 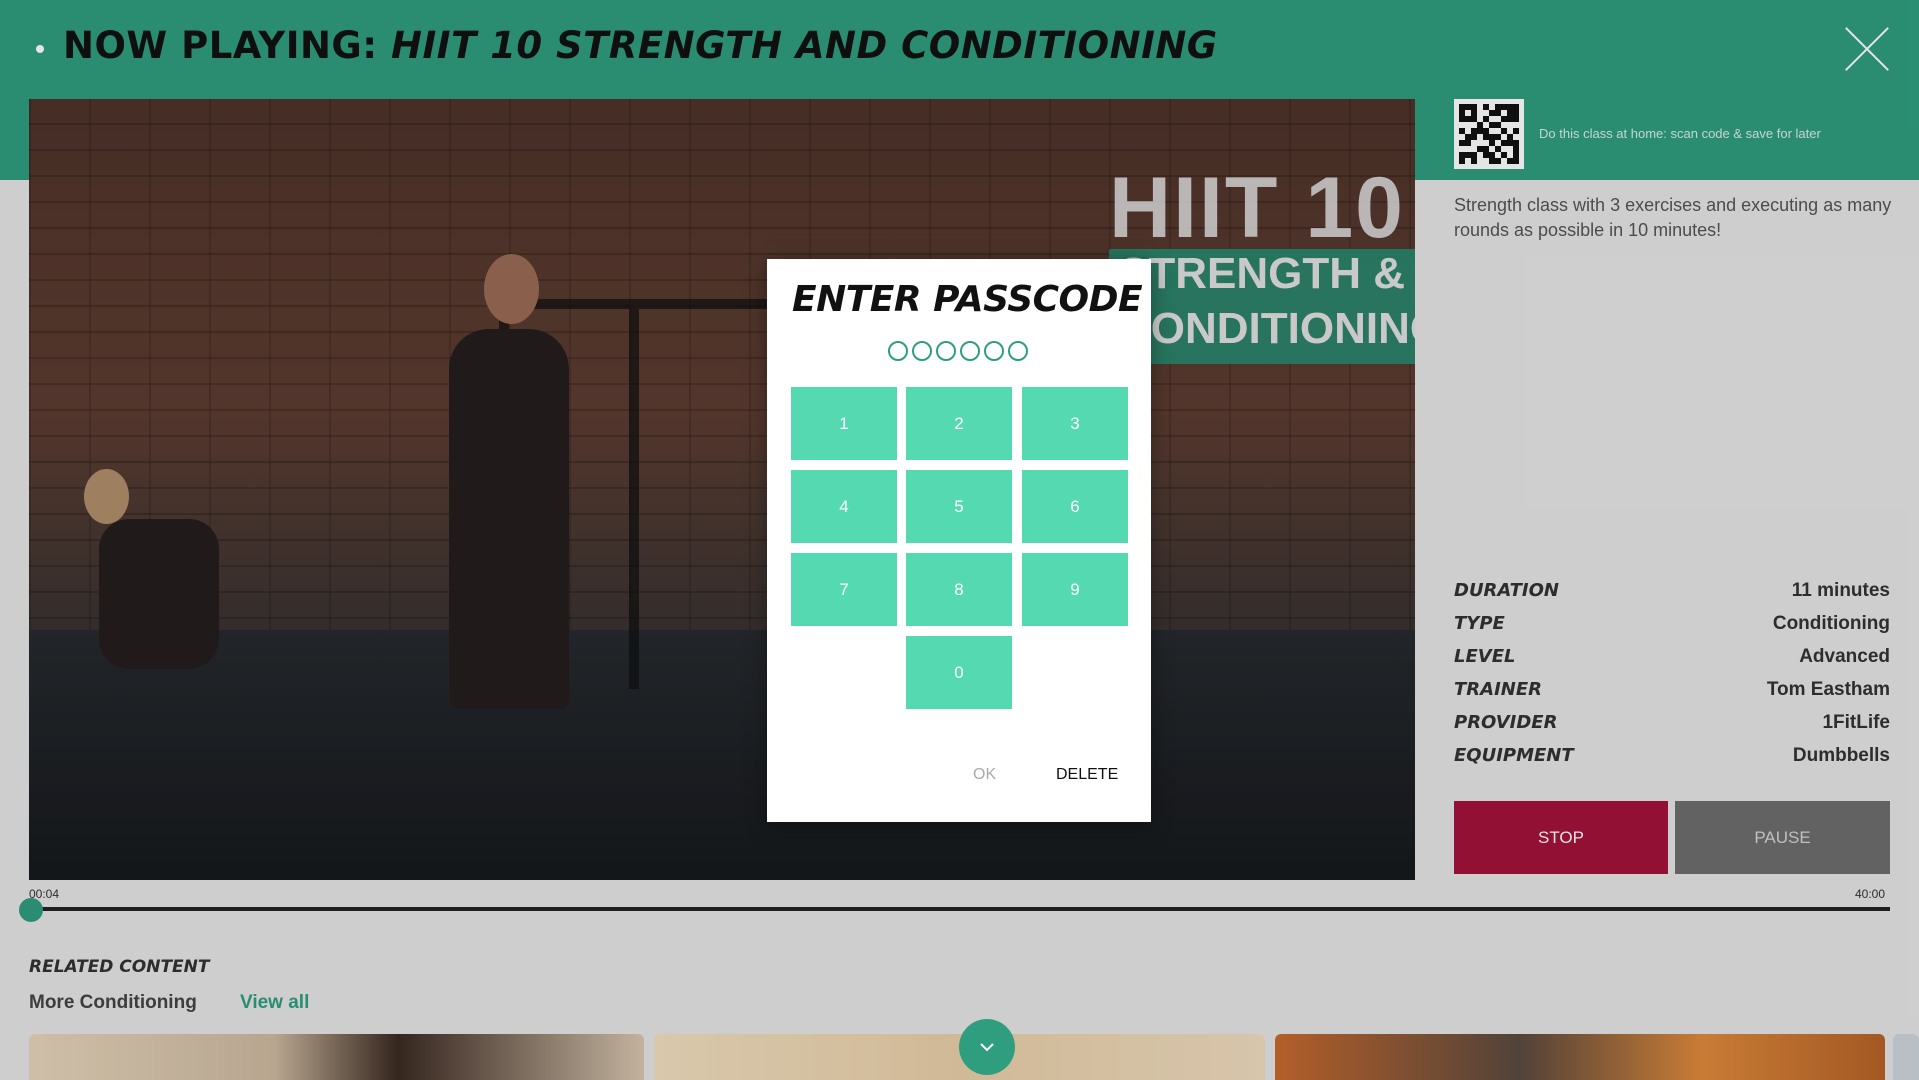 What do you see at coordinates (1498, 689) in the screenshot?
I see `meta-key: TRAINER` at bounding box center [1498, 689].